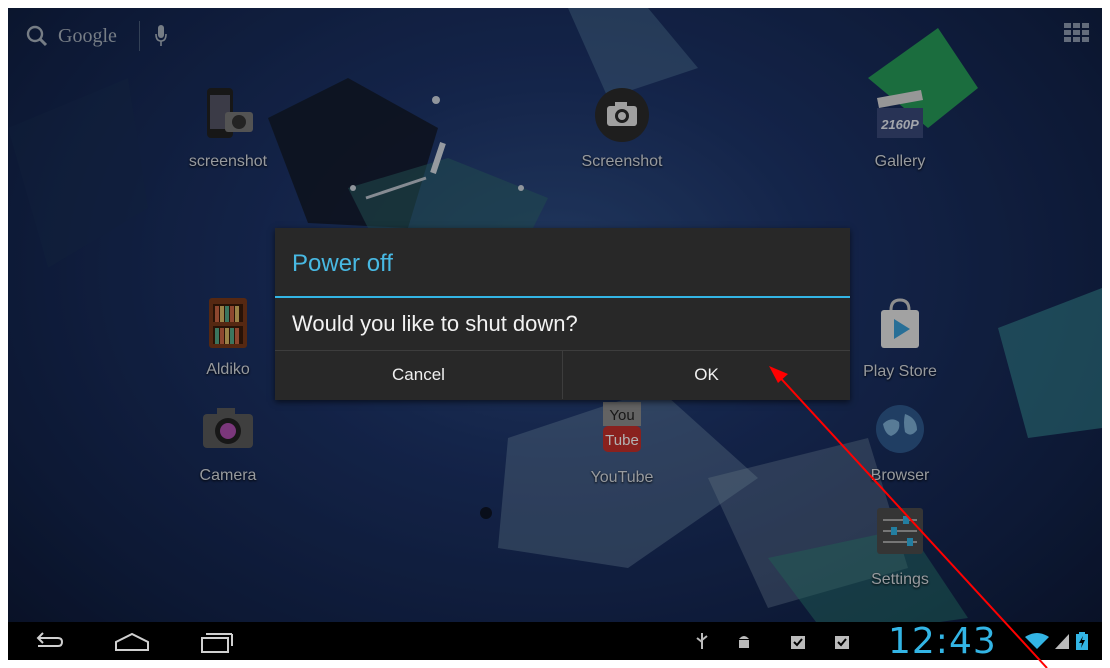  I want to click on clock: 12:43, so click(942, 640).